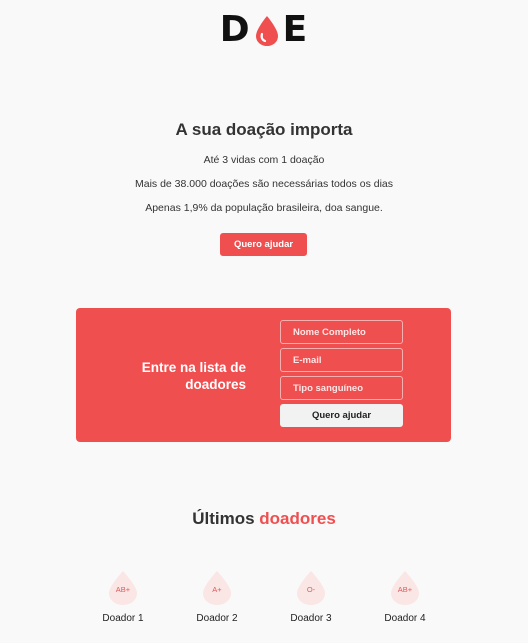  What do you see at coordinates (123, 618) in the screenshot?
I see `donor-name: Doador 1` at bounding box center [123, 618].